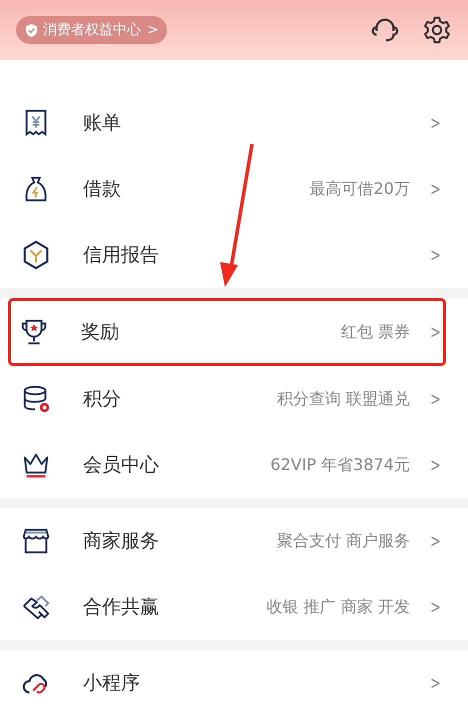 This screenshot has height=728, width=468. What do you see at coordinates (36, 255) in the screenshot?
I see `hexagon-icon` at bounding box center [36, 255].